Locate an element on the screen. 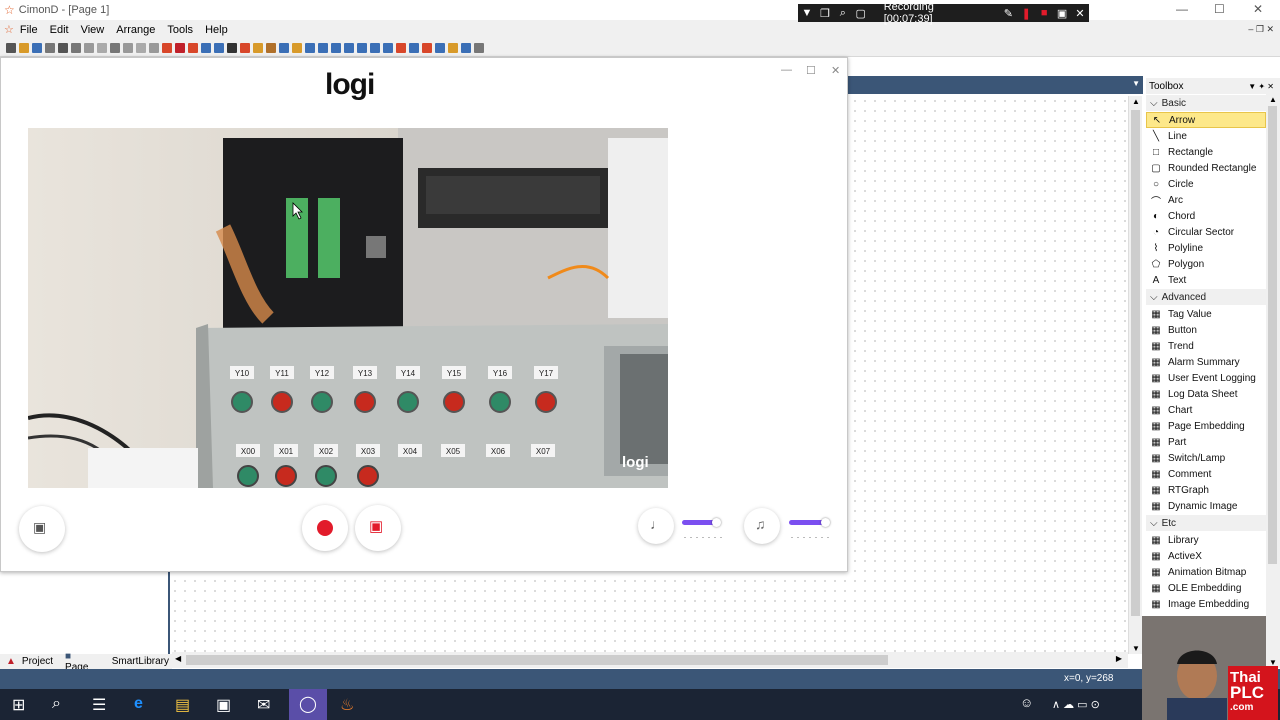  scroll-down-icon: ▼ is located at coordinates (1136, 648).